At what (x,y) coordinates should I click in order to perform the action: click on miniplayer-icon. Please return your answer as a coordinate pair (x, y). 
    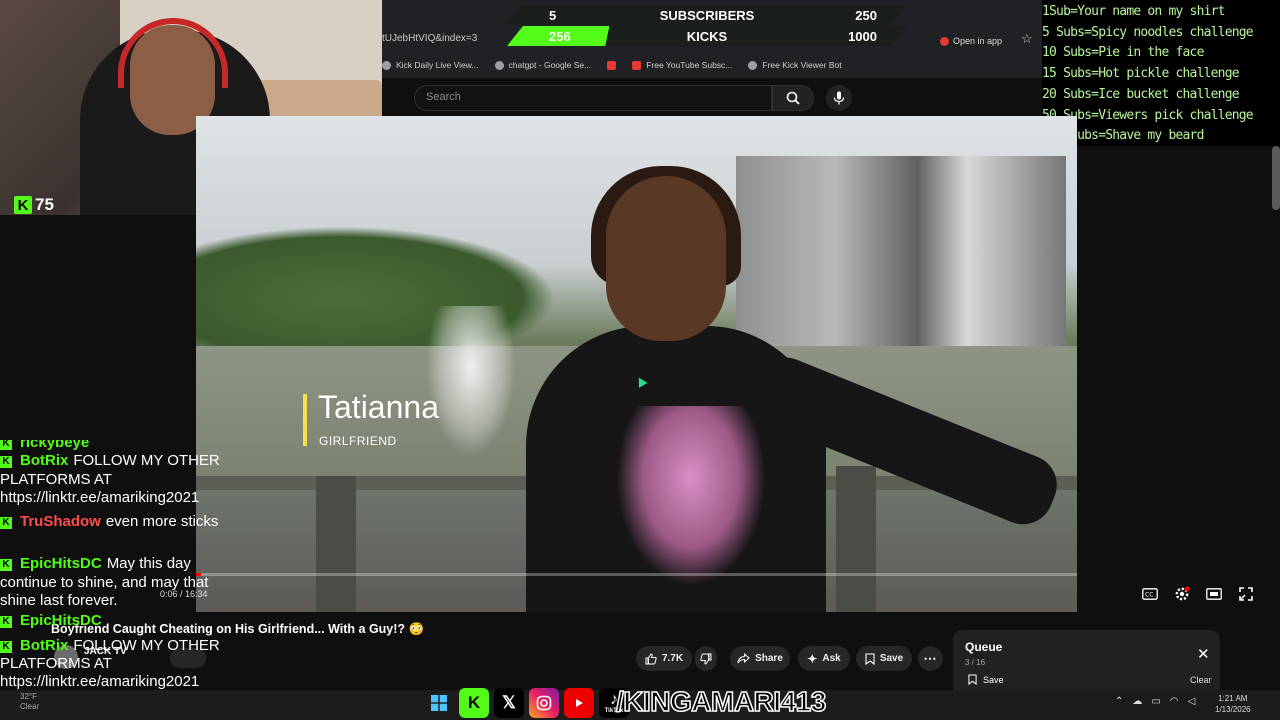
    Looking at the image, I should click on (1214, 594).